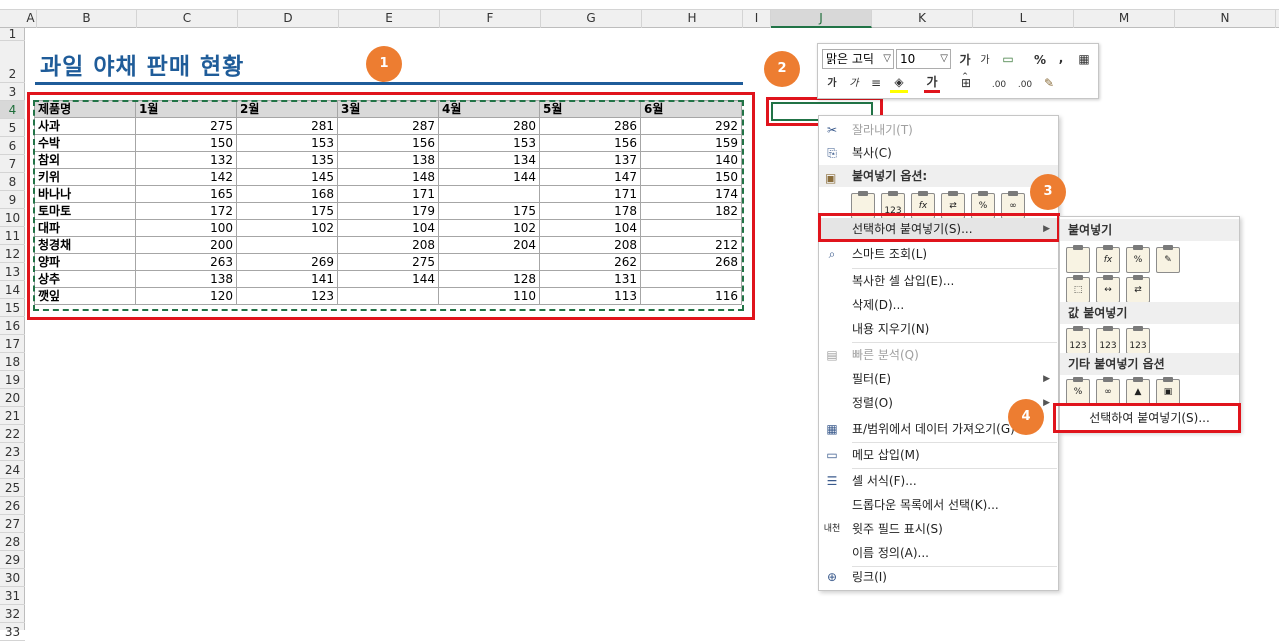 This screenshot has height=641, width=1279. What do you see at coordinates (12, 62) in the screenshot?
I see `row-header-2: 2` at bounding box center [12, 62].